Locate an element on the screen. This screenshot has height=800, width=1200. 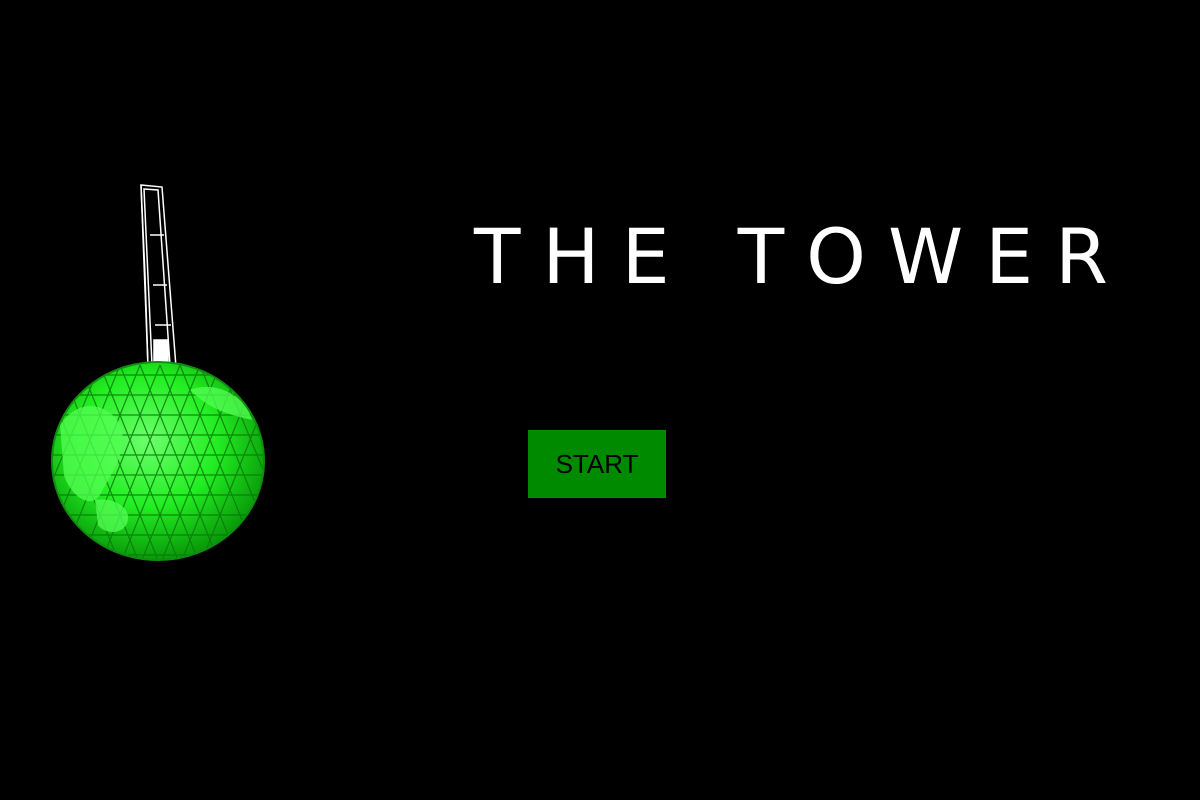
start-button: START is located at coordinates (597, 464).